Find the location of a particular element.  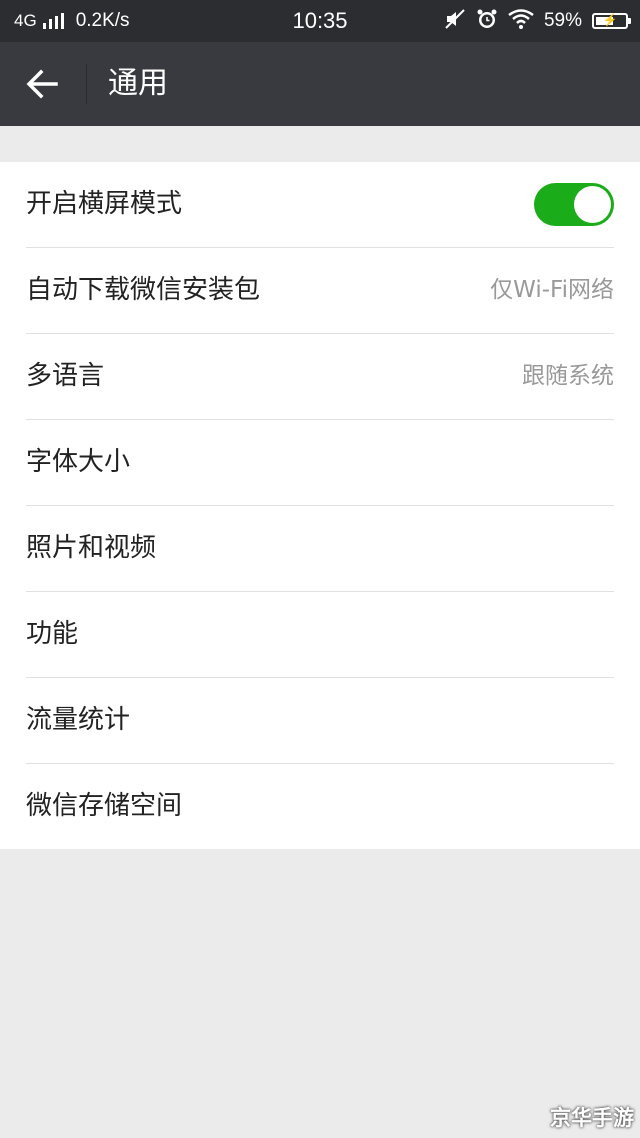

setting-label: 流量统计 is located at coordinates (78, 720).